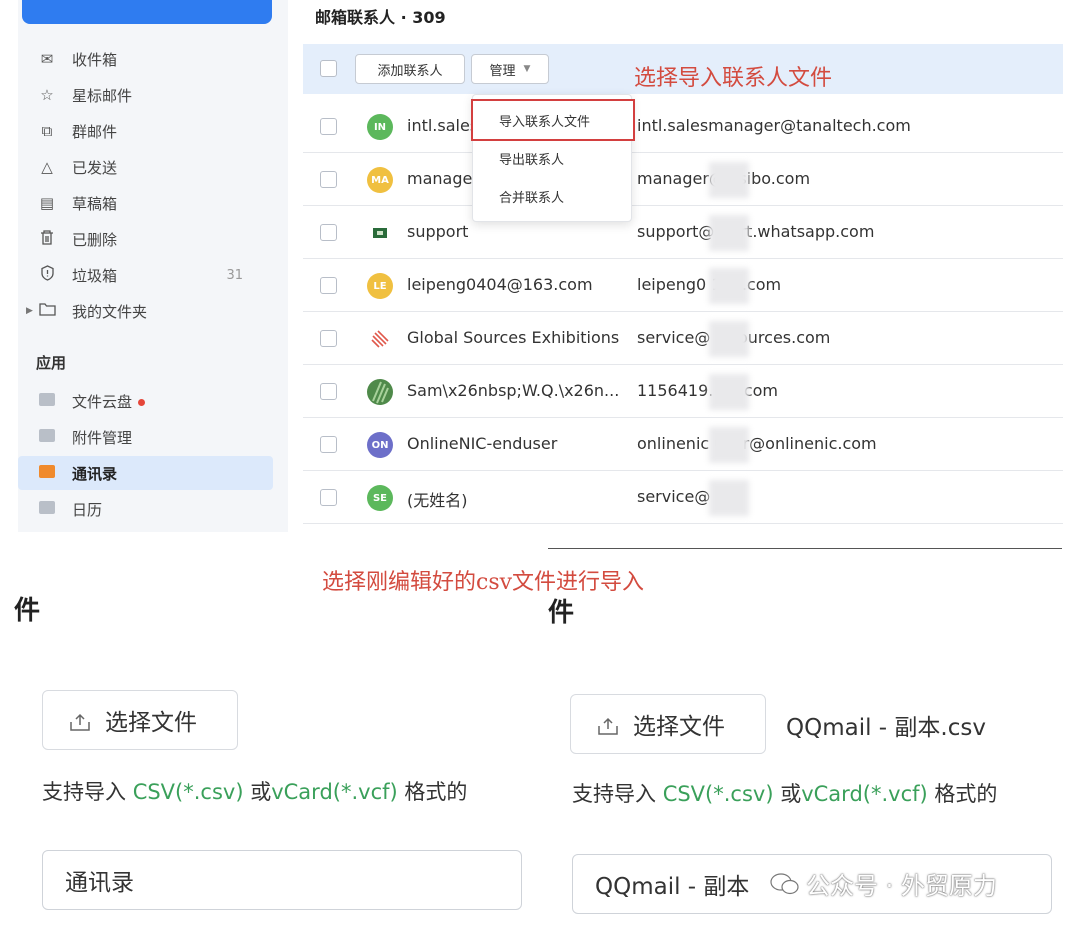 This screenshot has width=1080, height=928. Describe the element at coordinates (513, 337) in the screenshot. I see `contact-name: Global Sources Exhibitions` at that location.